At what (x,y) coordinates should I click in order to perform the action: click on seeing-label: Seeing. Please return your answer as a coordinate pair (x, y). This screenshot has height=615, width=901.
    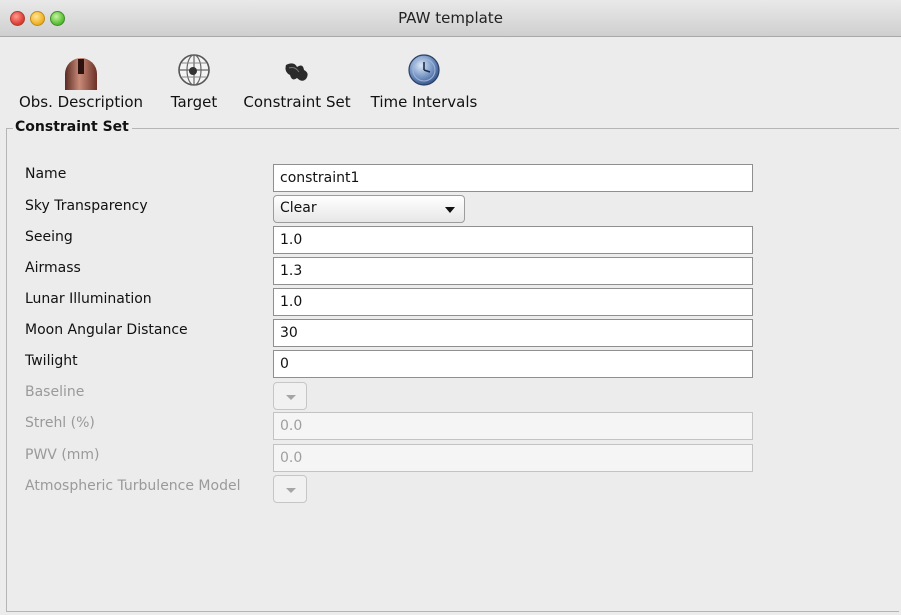
    Looking at the image, I should click on (49, 237).